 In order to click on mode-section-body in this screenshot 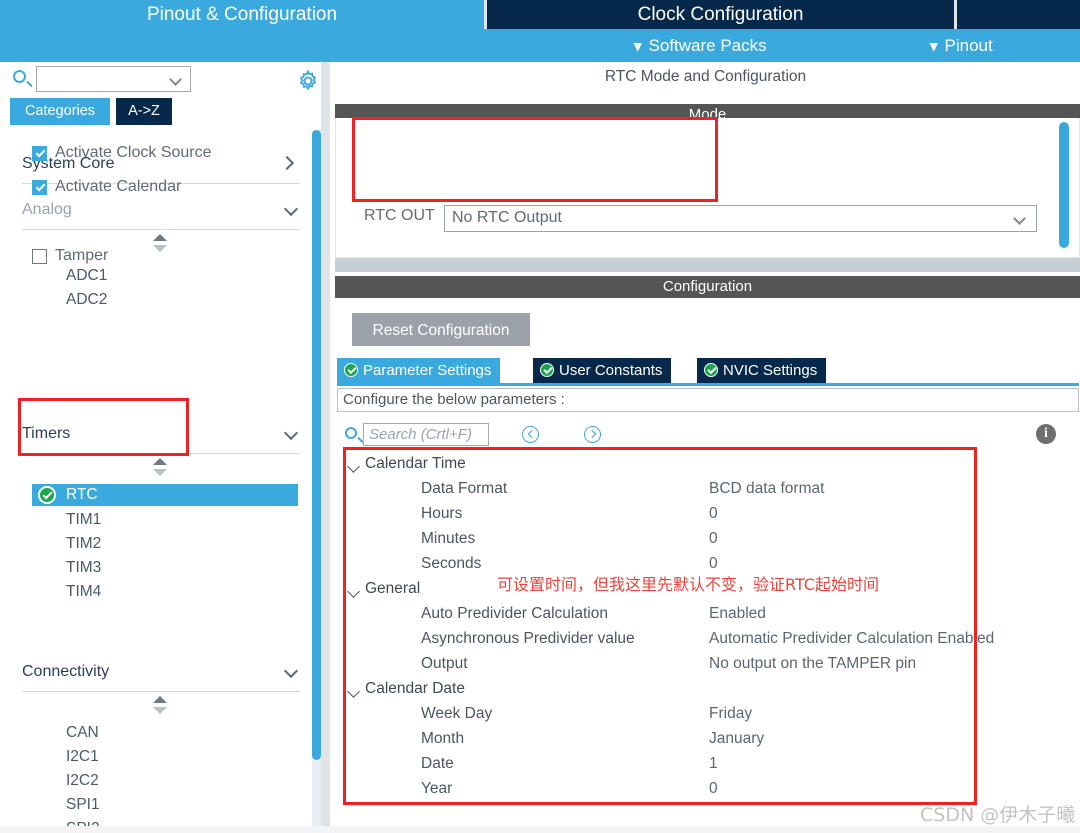, I will do `click(707, 188)`.